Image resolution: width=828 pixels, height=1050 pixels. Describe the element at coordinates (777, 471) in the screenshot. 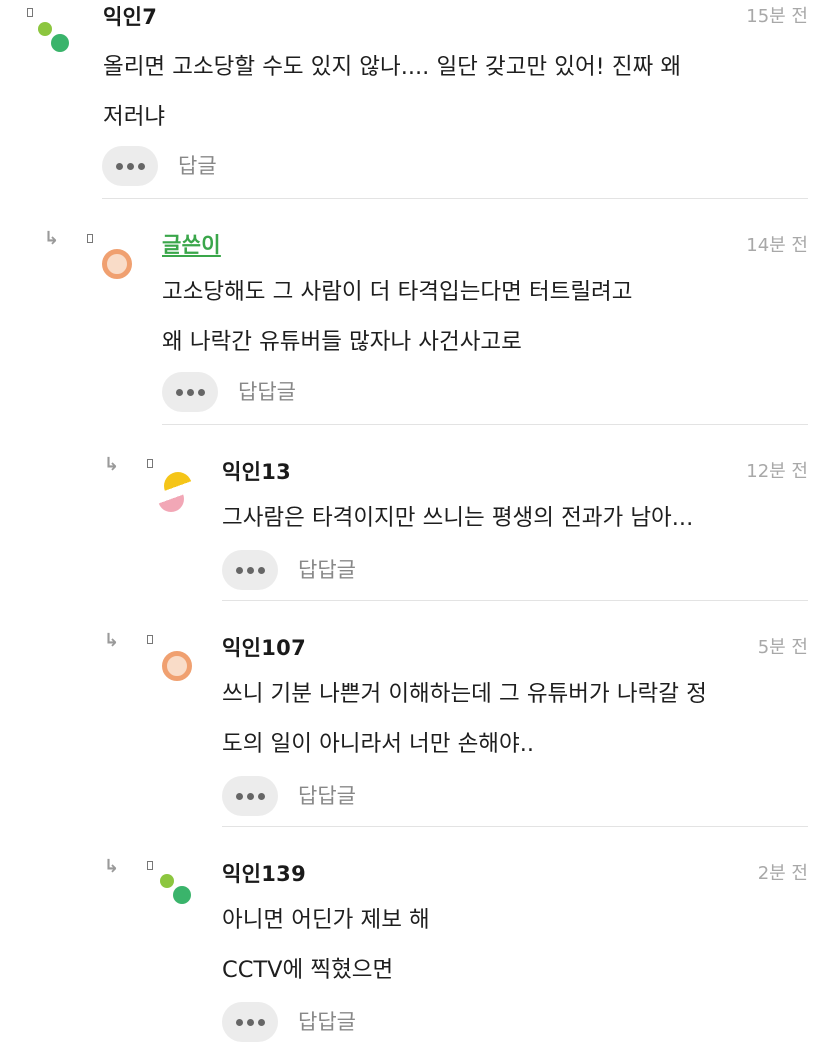

I see `comment-time: 12분 전` at that location.